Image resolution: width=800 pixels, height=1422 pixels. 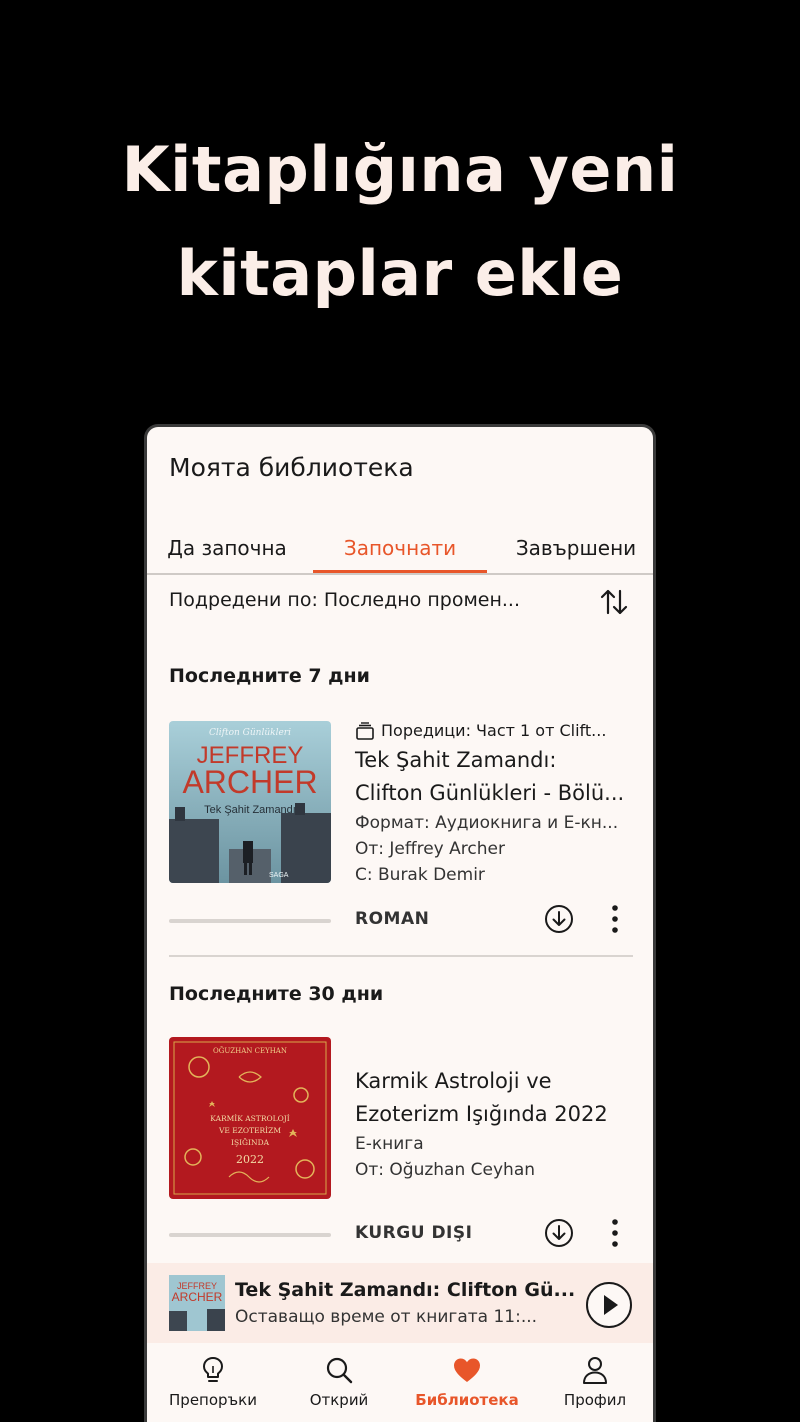 I want to click on svg-text: SAGA, so click(x=279, y=875).